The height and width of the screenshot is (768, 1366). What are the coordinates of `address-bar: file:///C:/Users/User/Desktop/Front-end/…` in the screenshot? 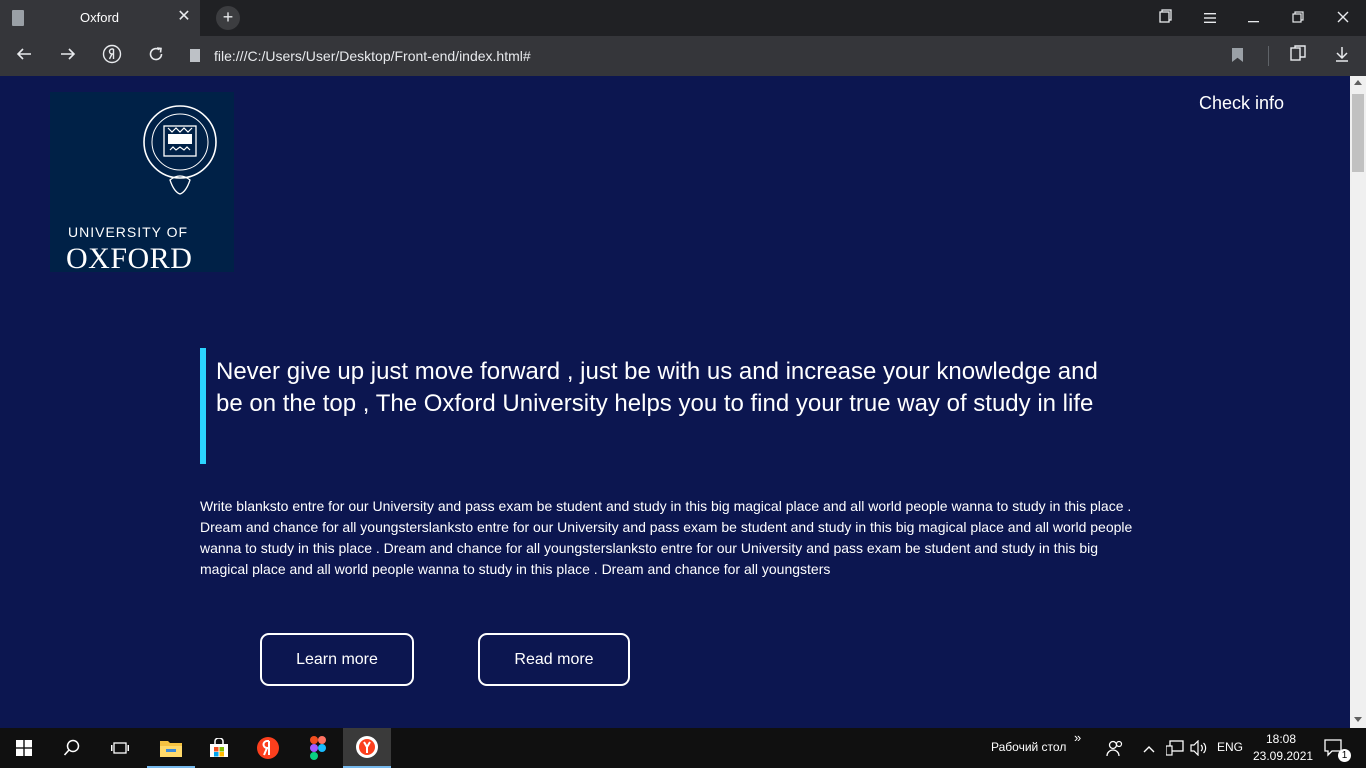 It's located at (729, 56).